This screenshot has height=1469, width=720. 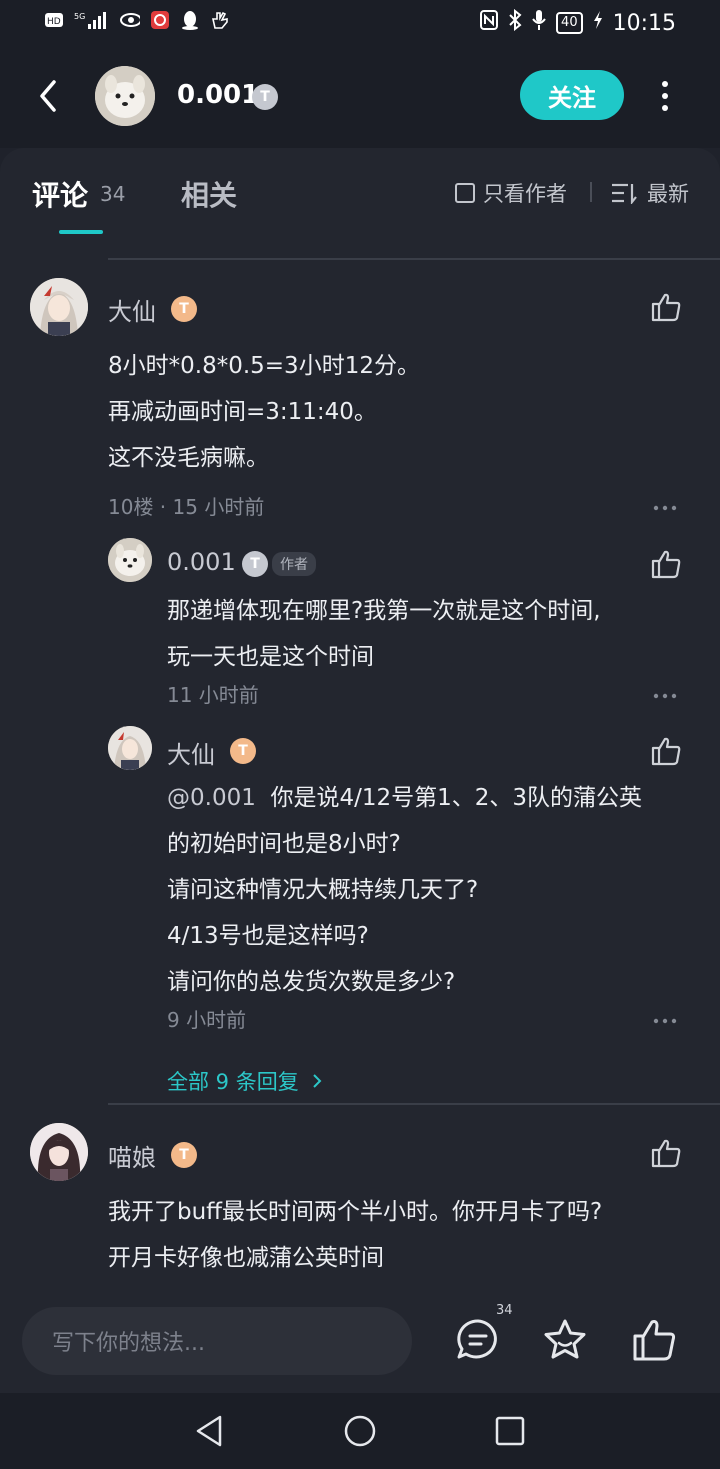 I want to click on nav-back-button, so click(x=210, y=1431).